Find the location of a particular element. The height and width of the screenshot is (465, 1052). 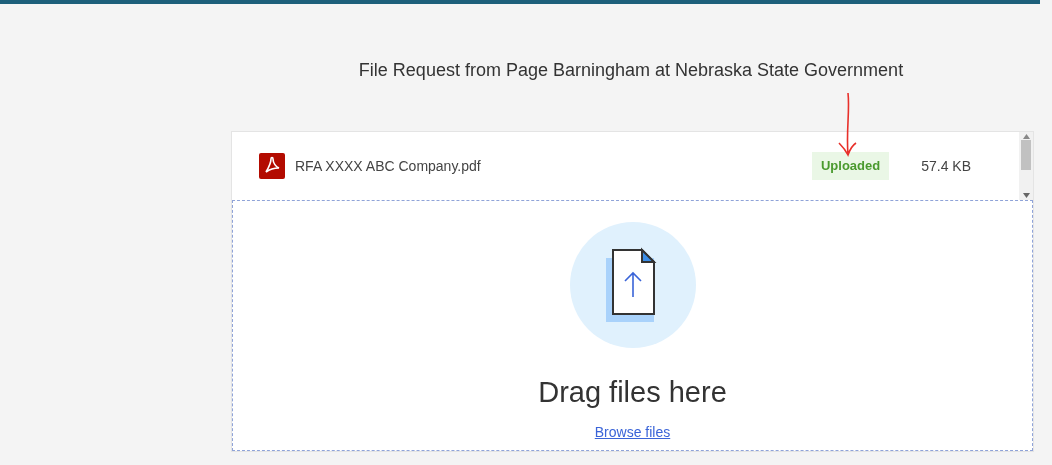

hand-drawn-arrow is located at coordinates (847, 125).